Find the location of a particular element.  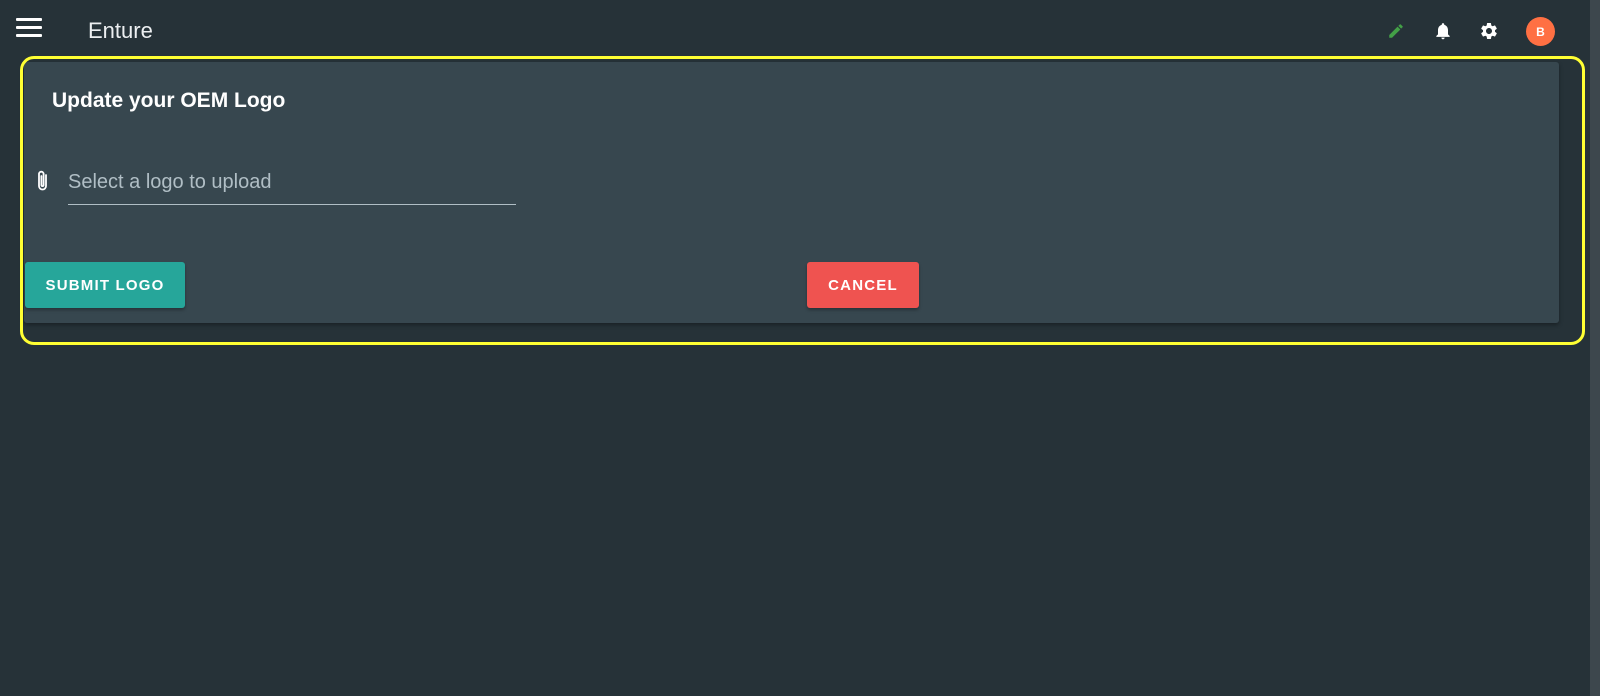

avatar-initial: B is located at coordinates (1540, 31).